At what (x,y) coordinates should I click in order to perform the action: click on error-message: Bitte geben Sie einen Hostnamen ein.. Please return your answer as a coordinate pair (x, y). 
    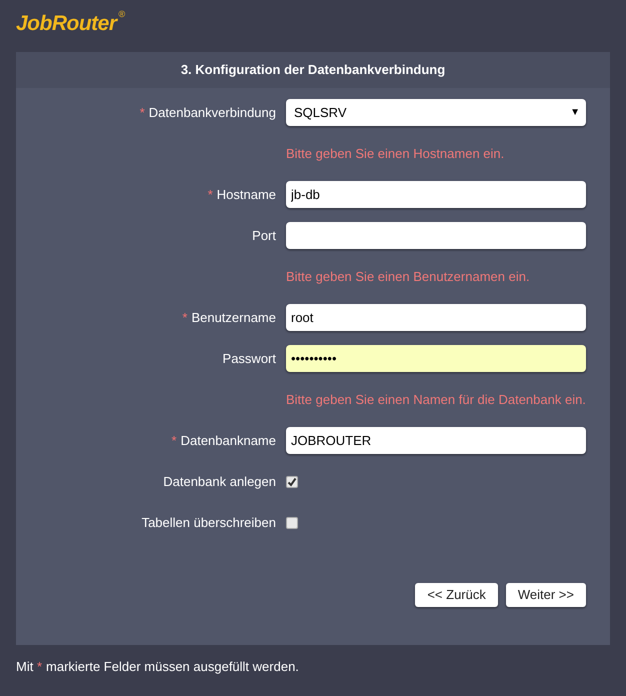
    Looking at the image, I should click on (395, 153).